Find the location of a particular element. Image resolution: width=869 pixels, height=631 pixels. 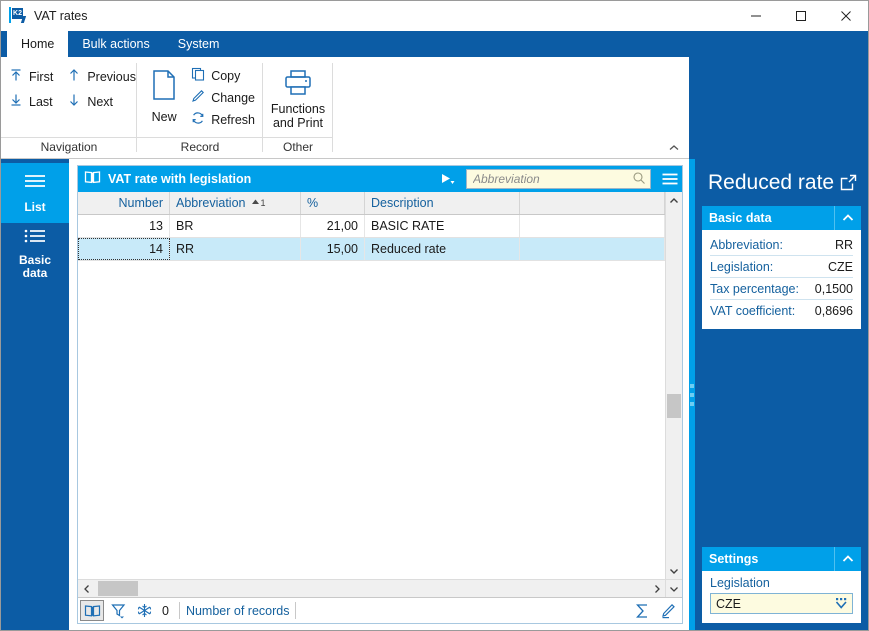

vertical-scrollbar is located at coordinates (673, 385).